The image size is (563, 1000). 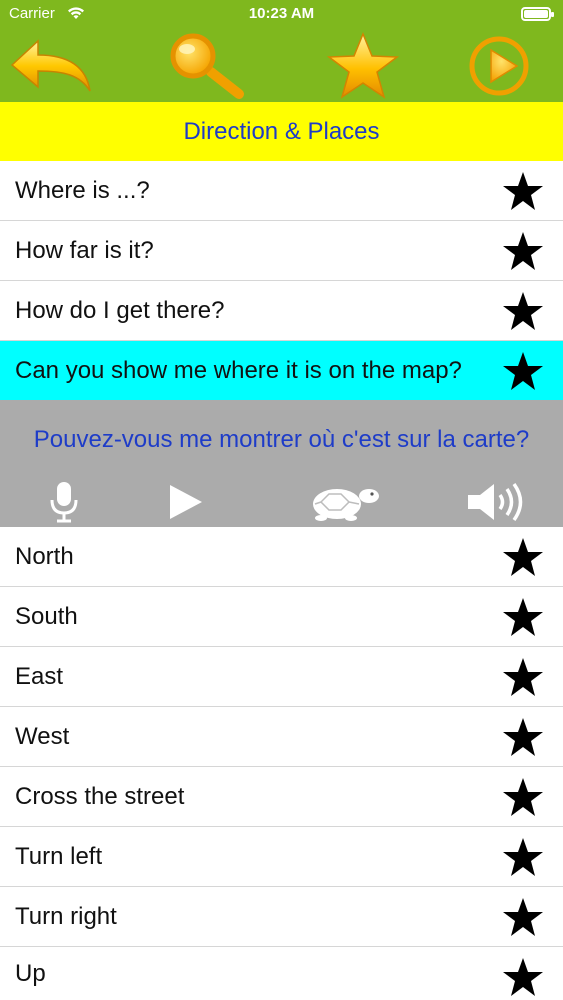 What do you see at coordinates (84, 250) in the screenshot?
I see `phrase-label: How far is it?` at bounding box center [84, 250].